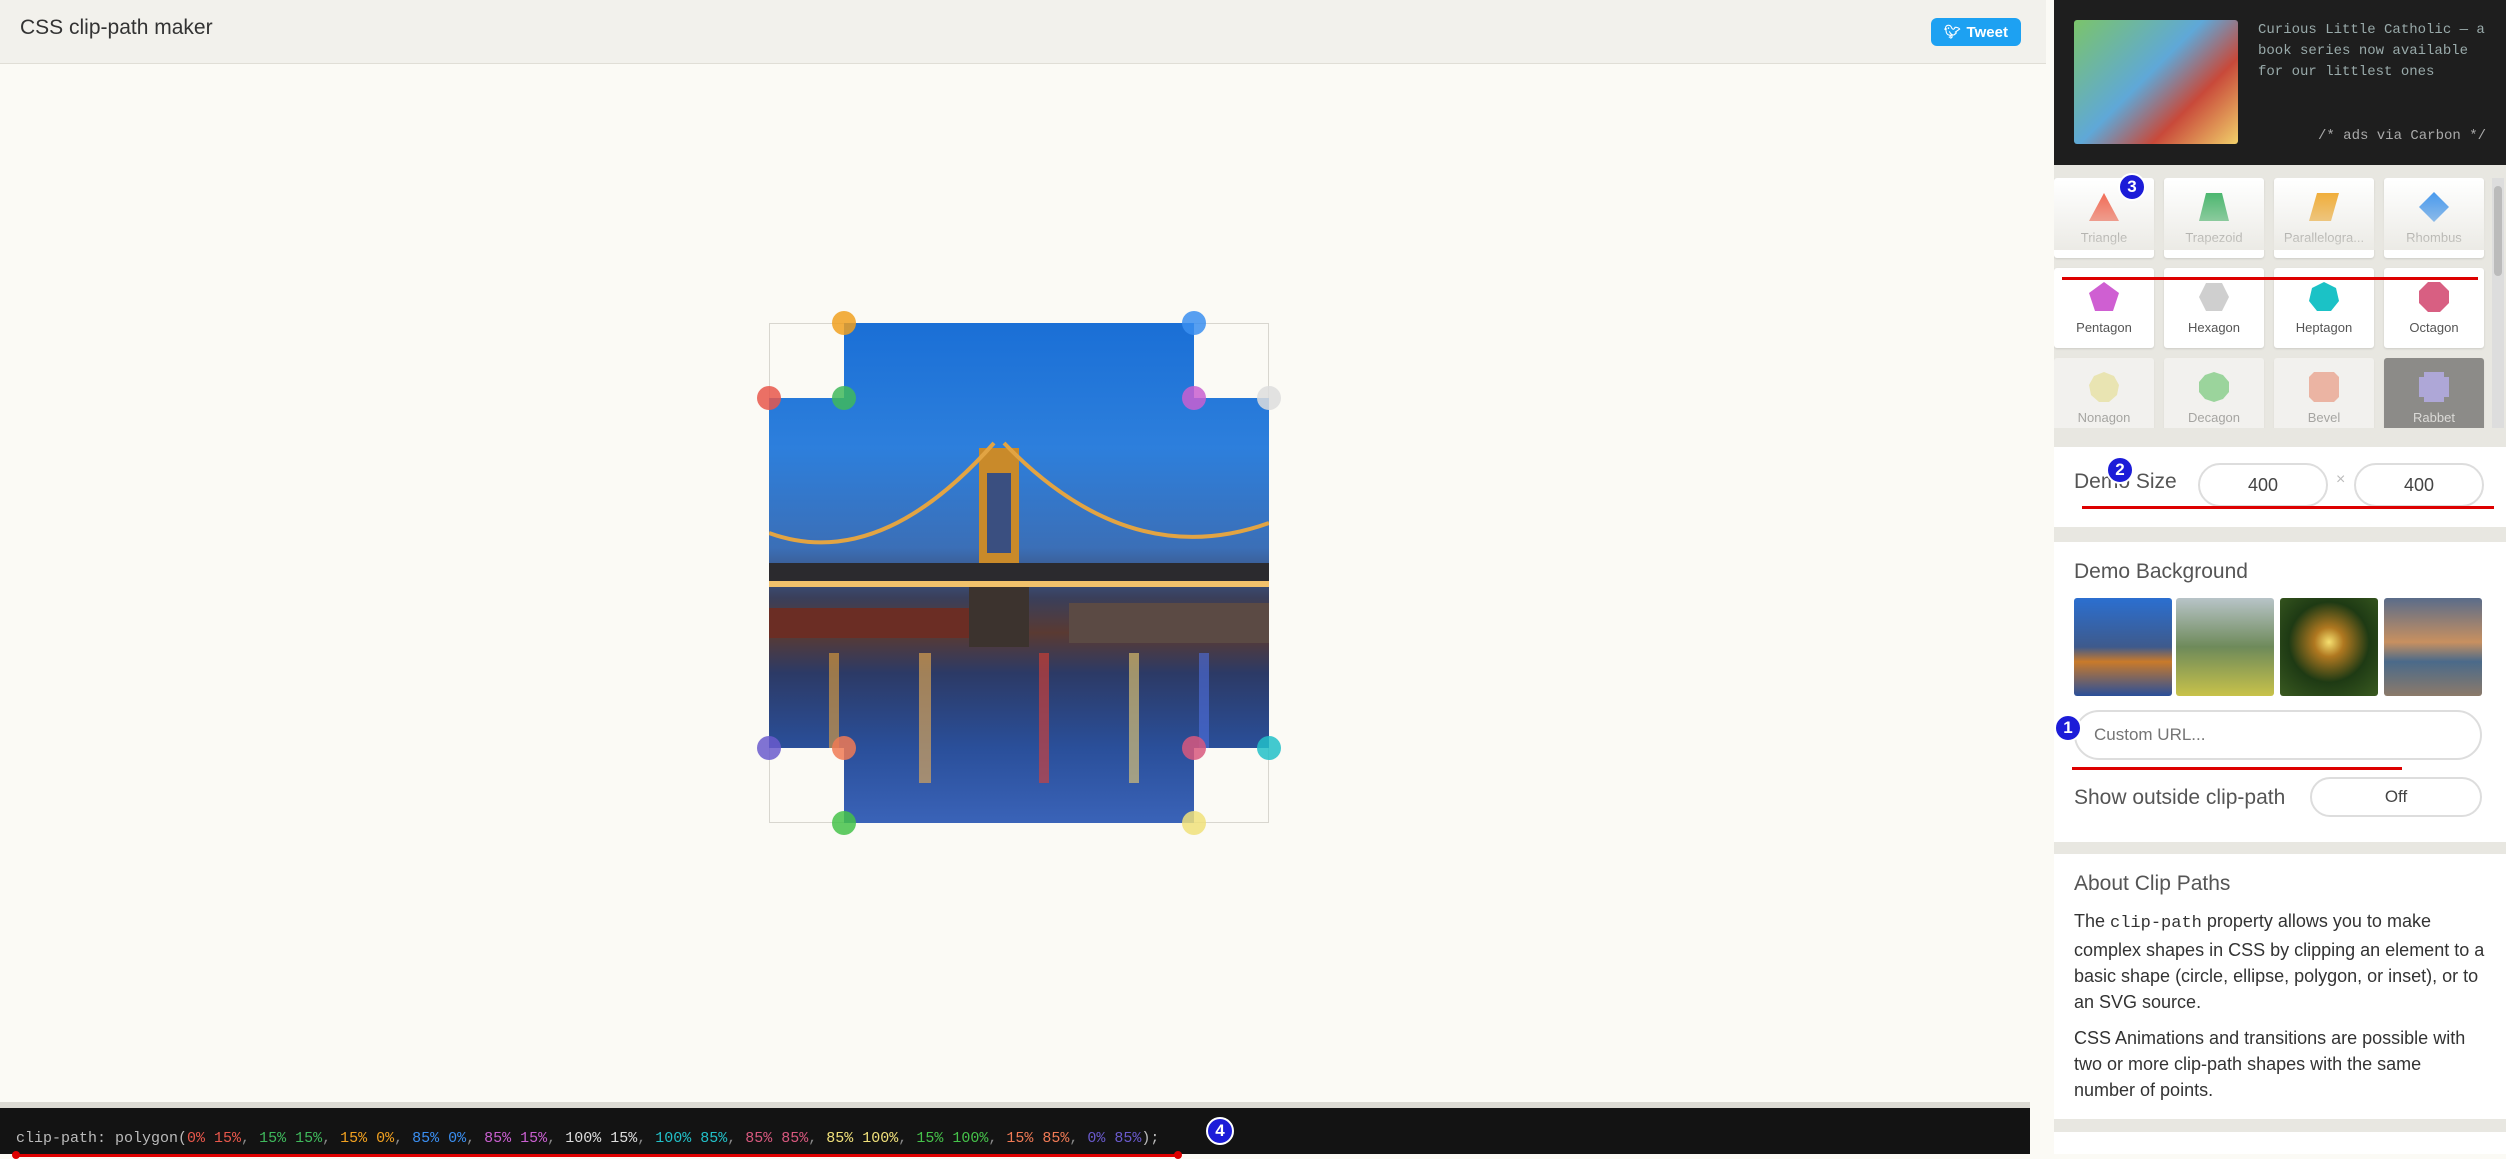 This screenshot has height=1159, width=2506. What do you see at coordinates (2434, 417) in the screenshot?
I see `shape-label: Rabbet` at bounding box center [2434, 417].